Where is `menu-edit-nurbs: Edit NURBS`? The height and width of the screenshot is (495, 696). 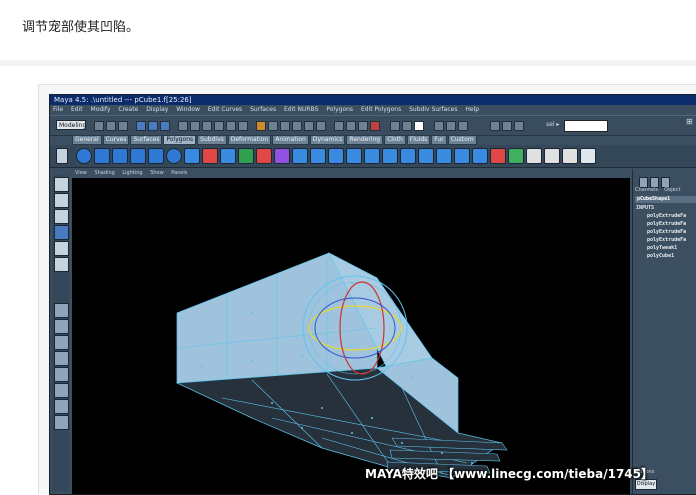
menu-edit-nurbs: Edit NURBS is located at coordinates (301, 109).